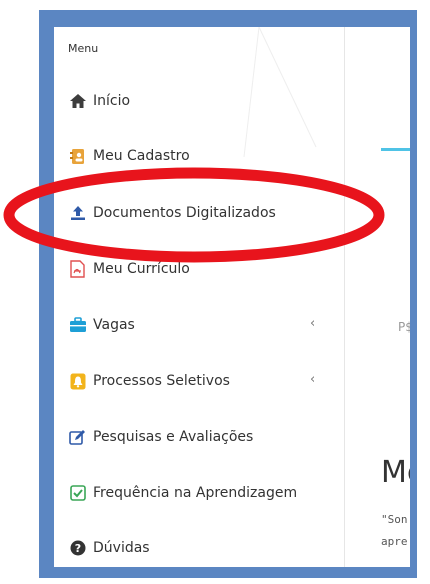 This screenshot has height=584, width=430. I want to click on upload-icon, so click(77, 213).